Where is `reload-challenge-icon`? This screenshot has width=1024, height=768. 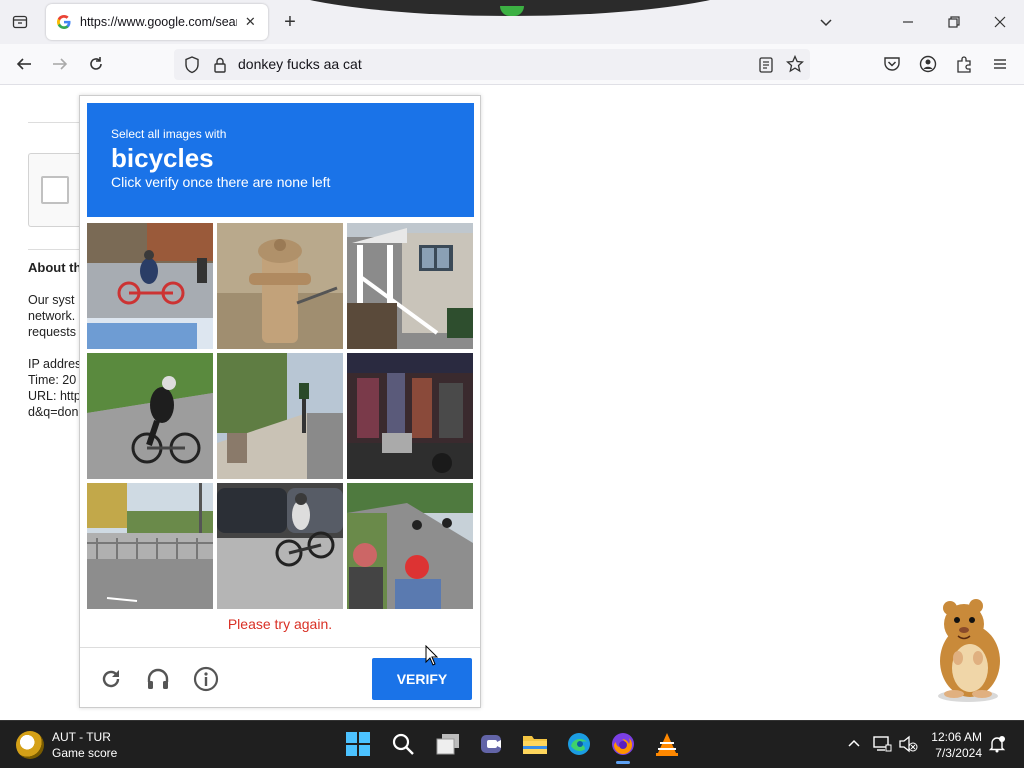 reload-challenge-icon is located at coordinates (111, 679).